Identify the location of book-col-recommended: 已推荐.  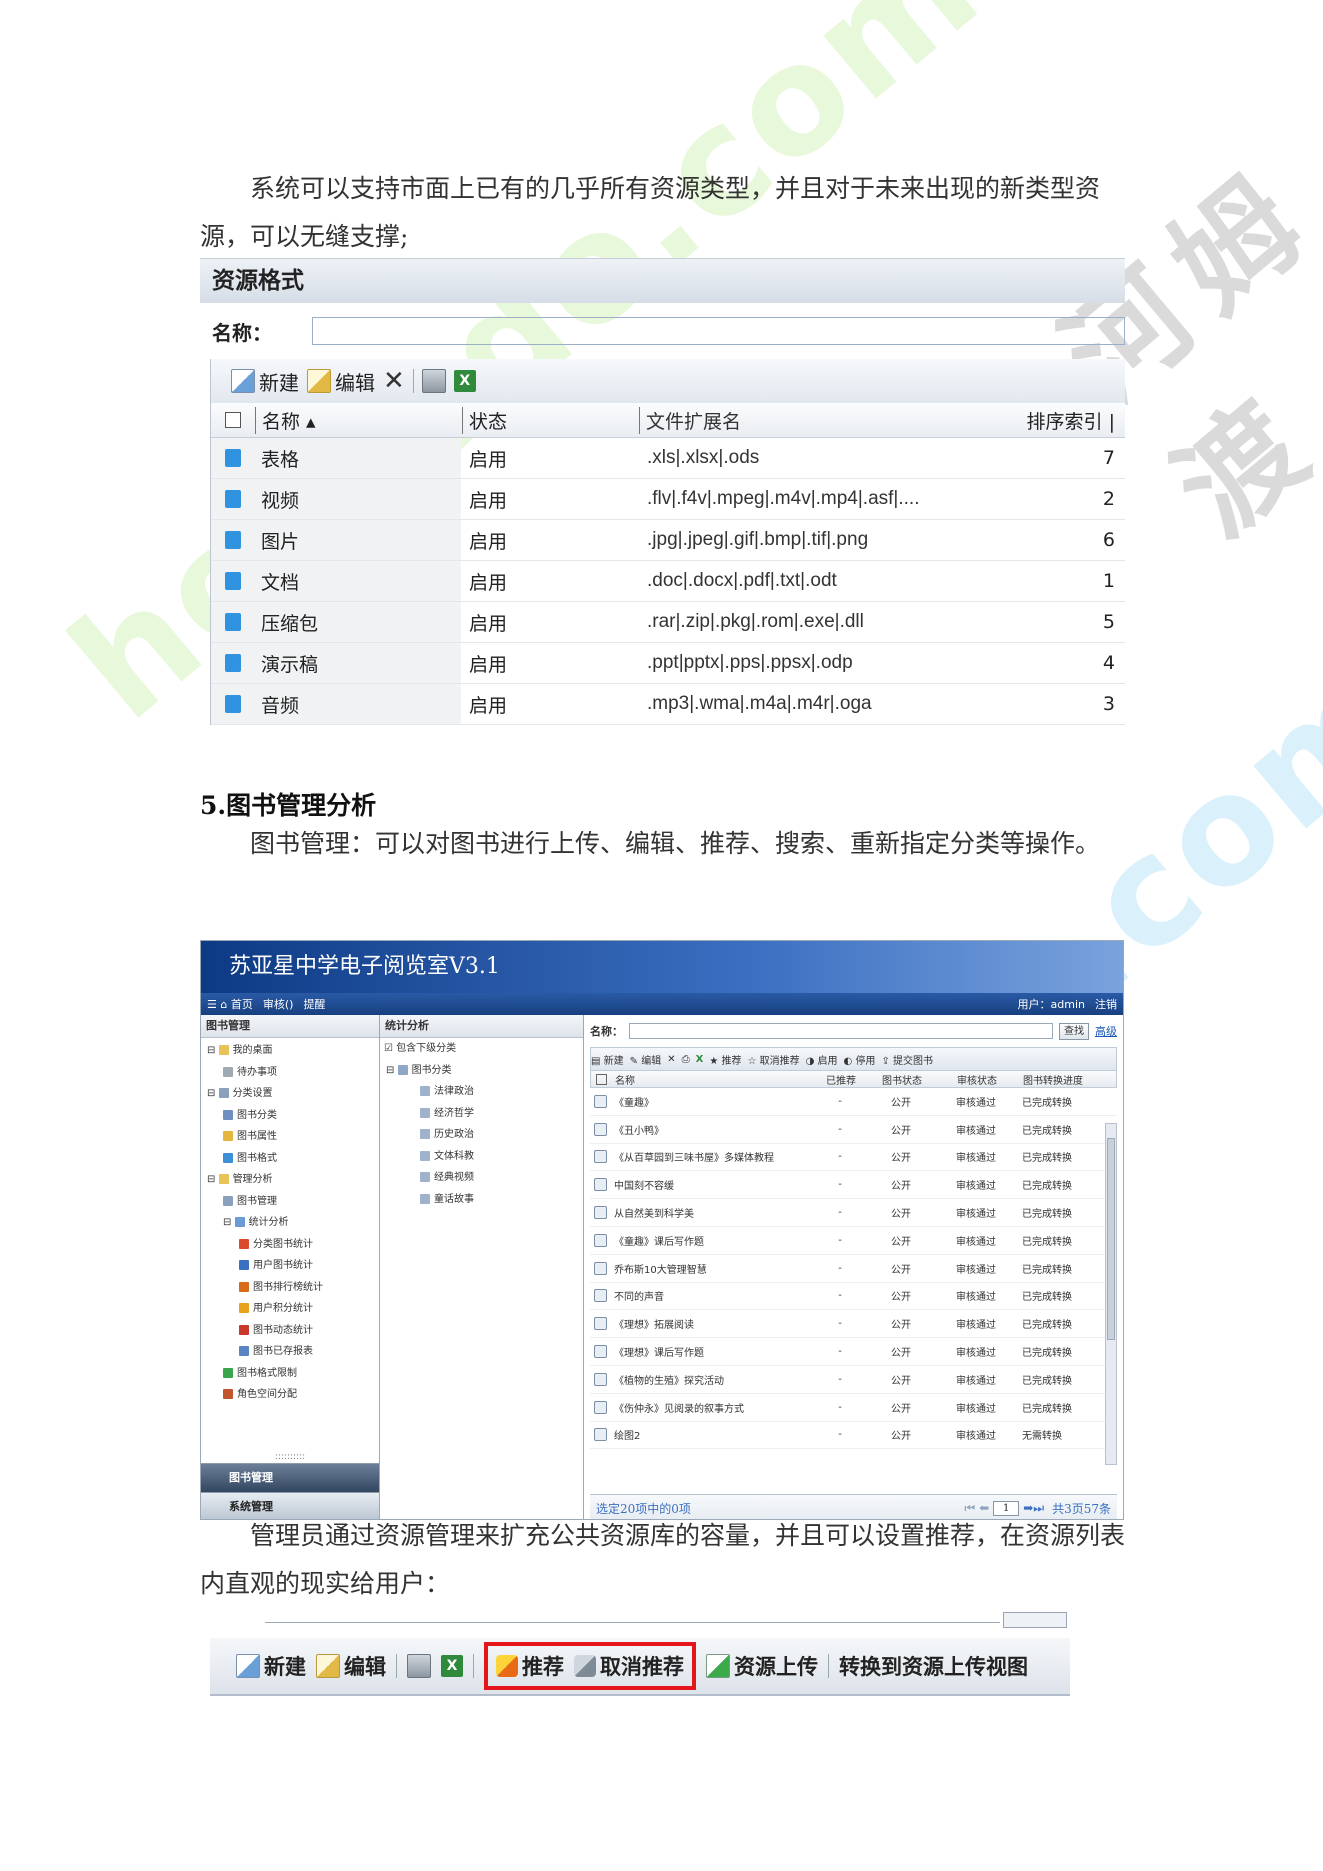
(841, 1079).